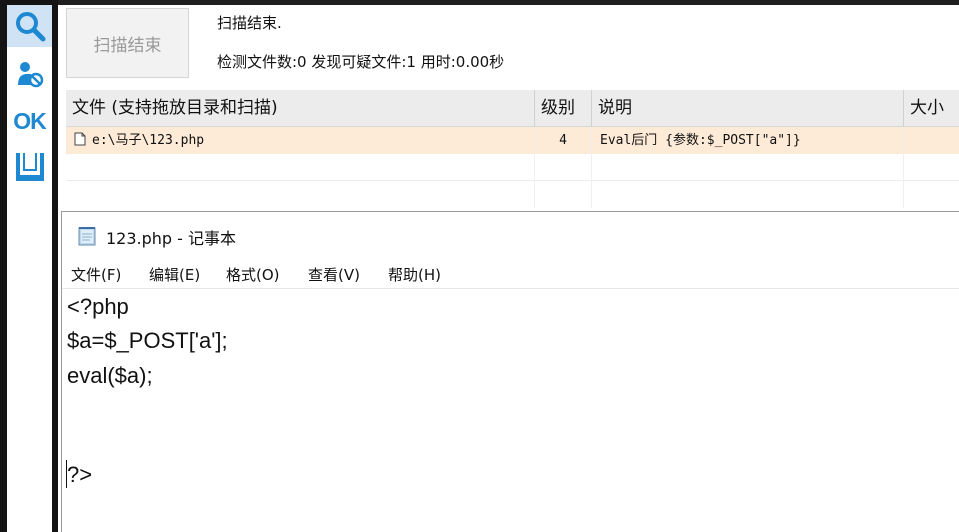 This screenshot has width=959, height=532. I want to click on notepad-titlebar: 123.php - 记事本, so click(510, 235).